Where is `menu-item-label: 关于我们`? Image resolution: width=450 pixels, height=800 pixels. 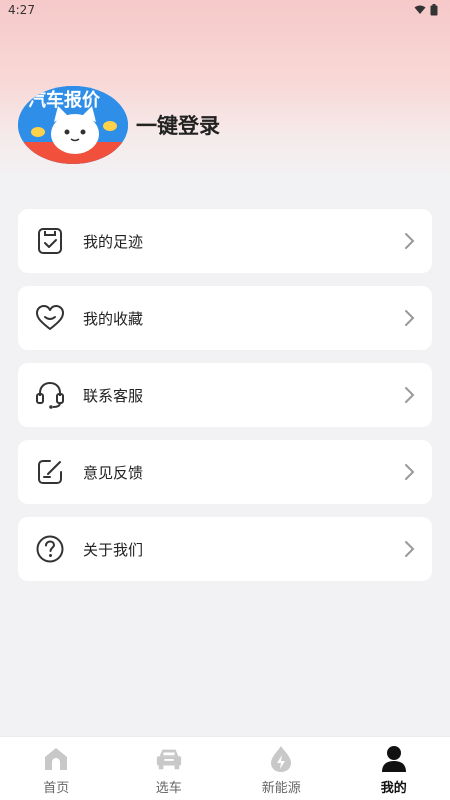
menu-item-label: 关于我们 is located at coordinates (113, 549).